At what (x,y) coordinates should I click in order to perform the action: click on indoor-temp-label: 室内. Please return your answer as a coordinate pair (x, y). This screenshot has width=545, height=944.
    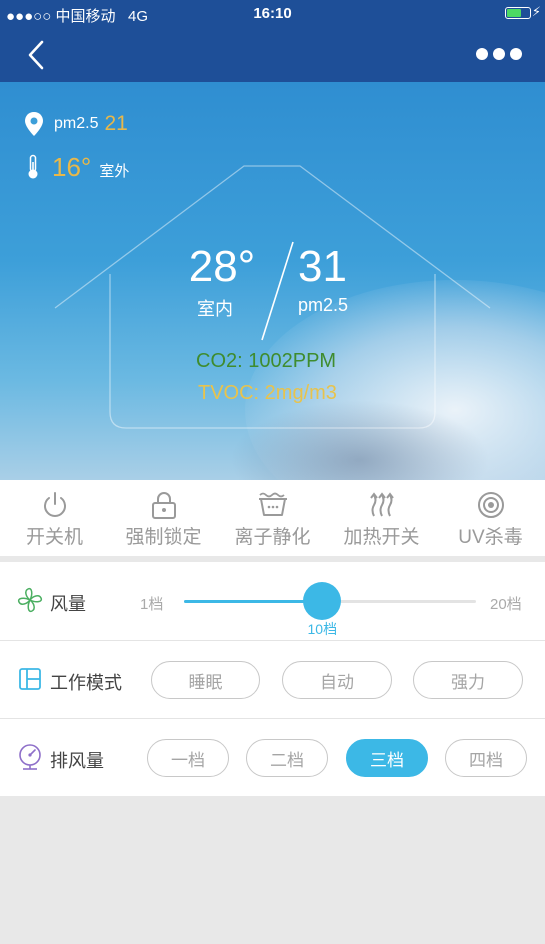
    Looking at the image, I should click on (215, 309).